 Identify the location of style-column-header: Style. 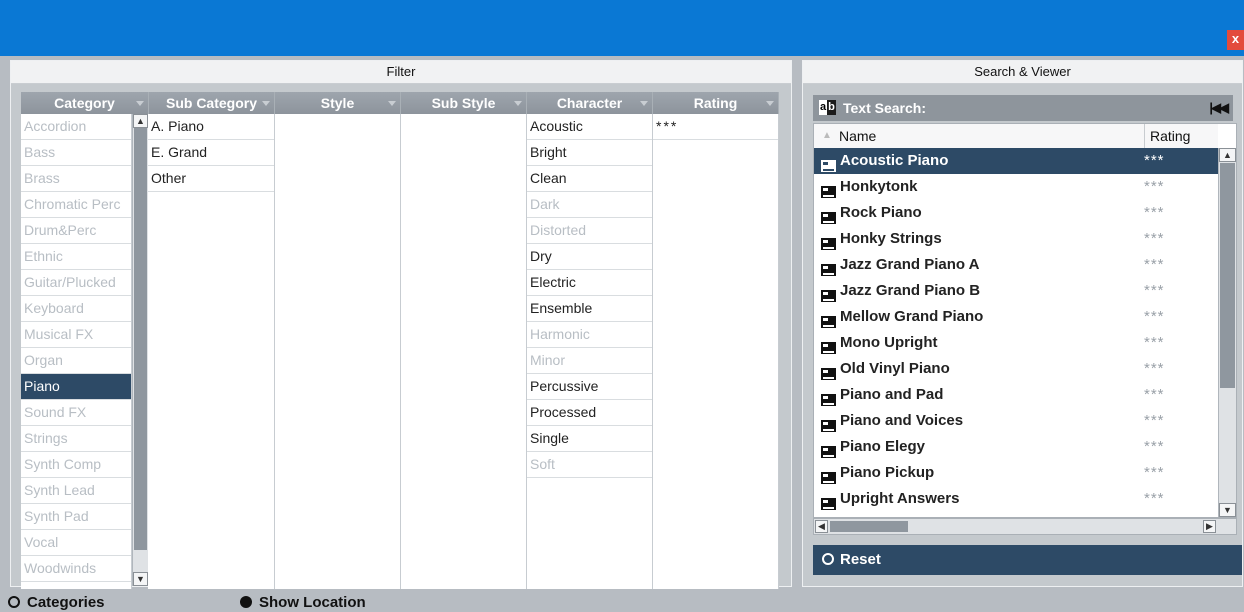
(338, 103).